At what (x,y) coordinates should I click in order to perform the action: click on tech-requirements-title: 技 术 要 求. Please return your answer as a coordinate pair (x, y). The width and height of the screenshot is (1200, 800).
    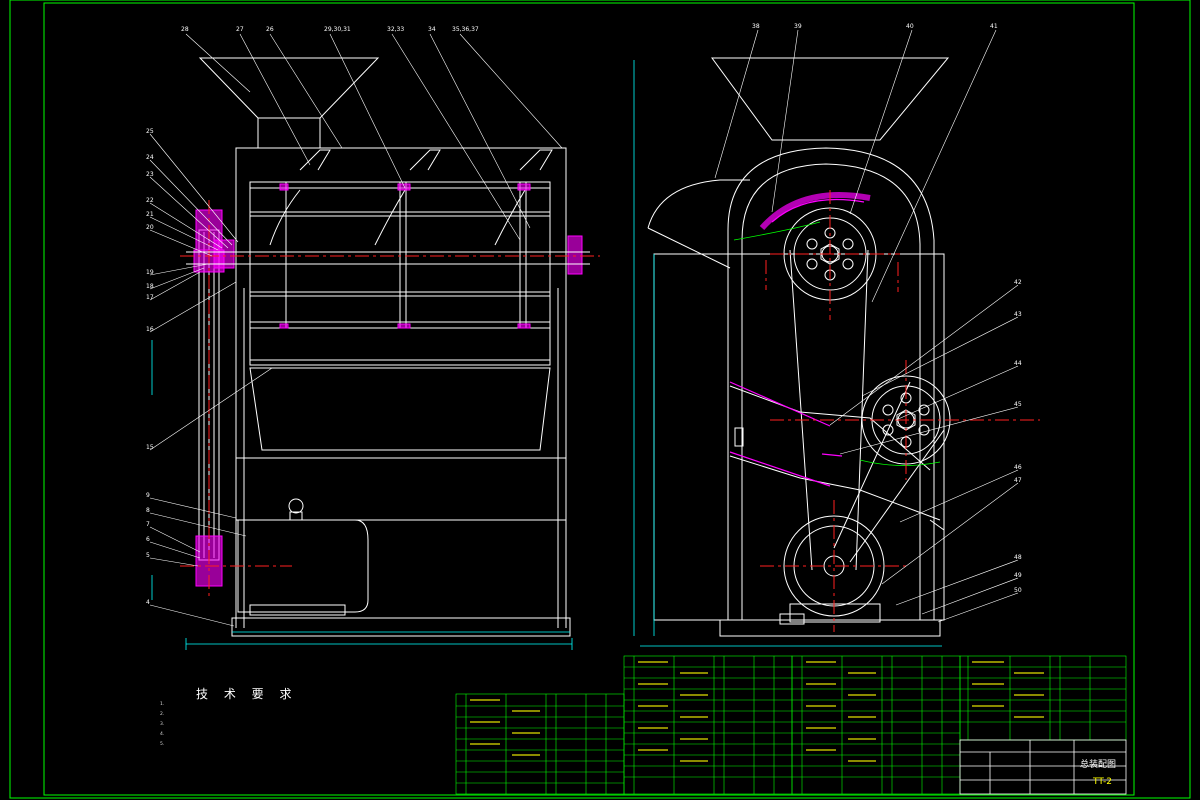
    Looking at the image, I should click on (247, 694).